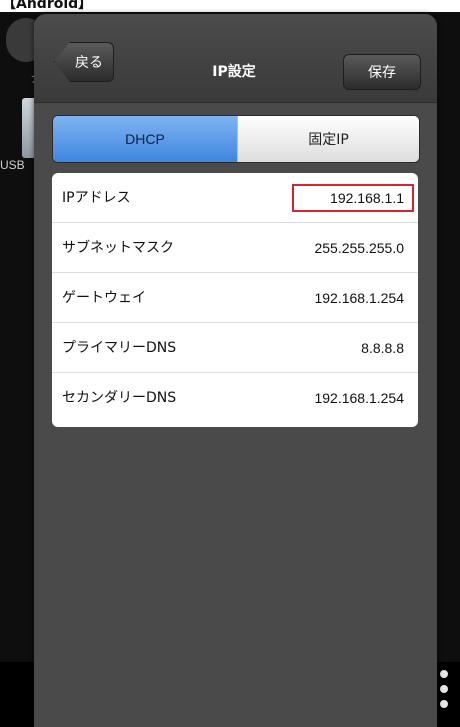  What do you see at coordinates (47, 6) in the screenshot?
I see `page-caption: 【Android】` at bounding box center [47, 6].